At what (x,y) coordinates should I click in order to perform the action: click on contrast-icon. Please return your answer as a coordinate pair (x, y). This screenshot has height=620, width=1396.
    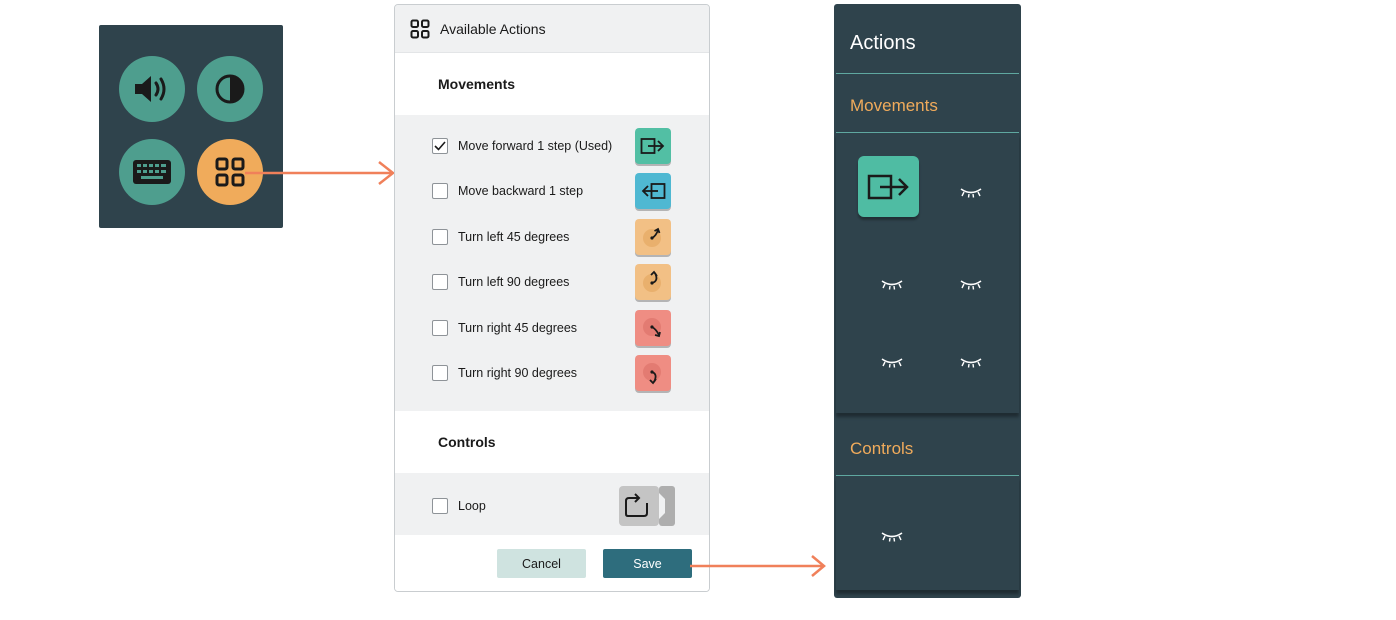
    Looking at the image, I should click on (230, 89).